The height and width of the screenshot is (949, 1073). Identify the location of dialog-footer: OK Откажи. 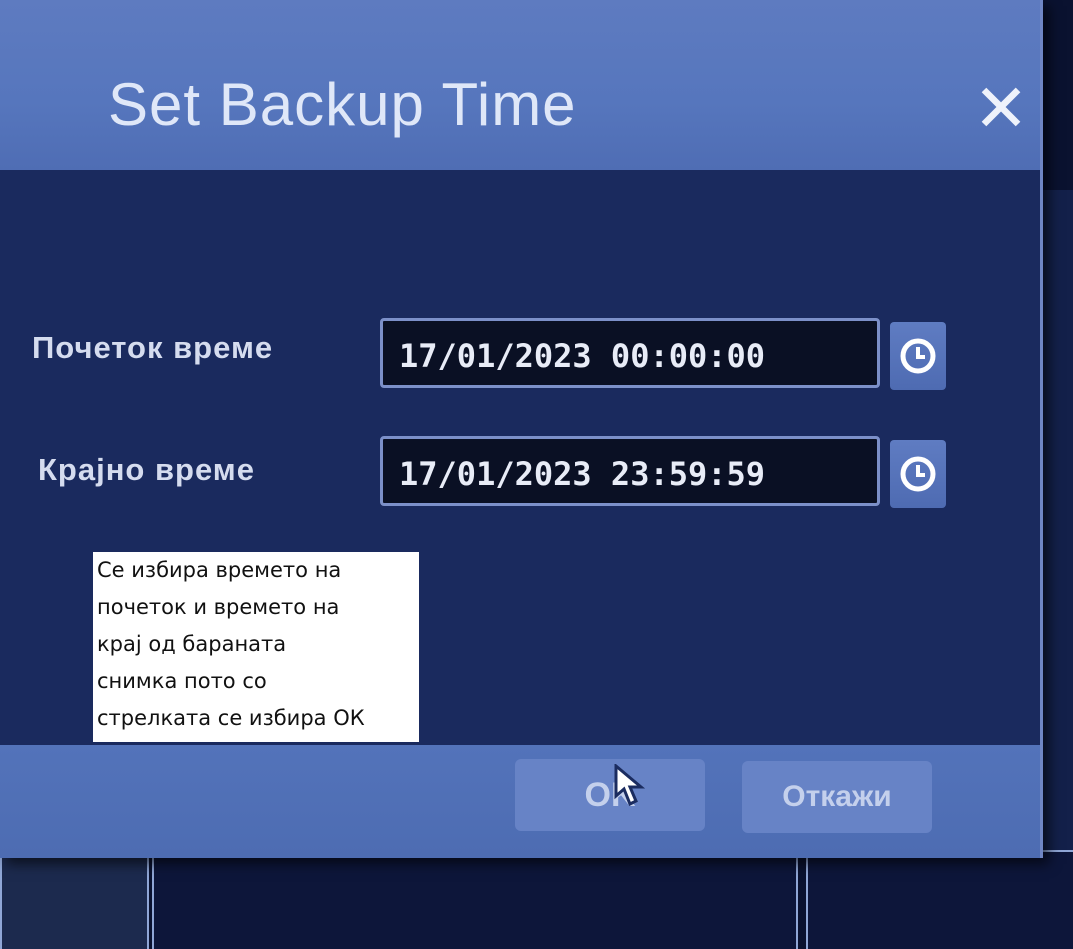
(520, 801).